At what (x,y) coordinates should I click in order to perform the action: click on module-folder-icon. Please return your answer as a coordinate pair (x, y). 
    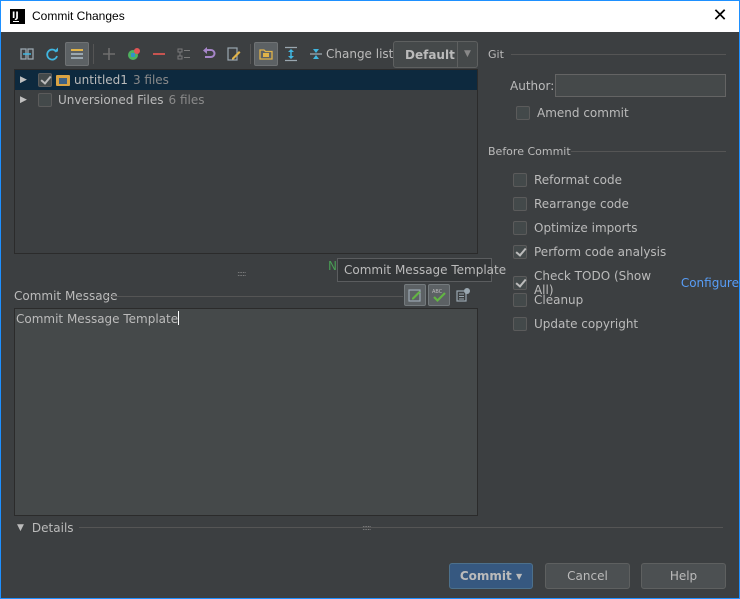
    Looking at the image, I should click on (63, 80).